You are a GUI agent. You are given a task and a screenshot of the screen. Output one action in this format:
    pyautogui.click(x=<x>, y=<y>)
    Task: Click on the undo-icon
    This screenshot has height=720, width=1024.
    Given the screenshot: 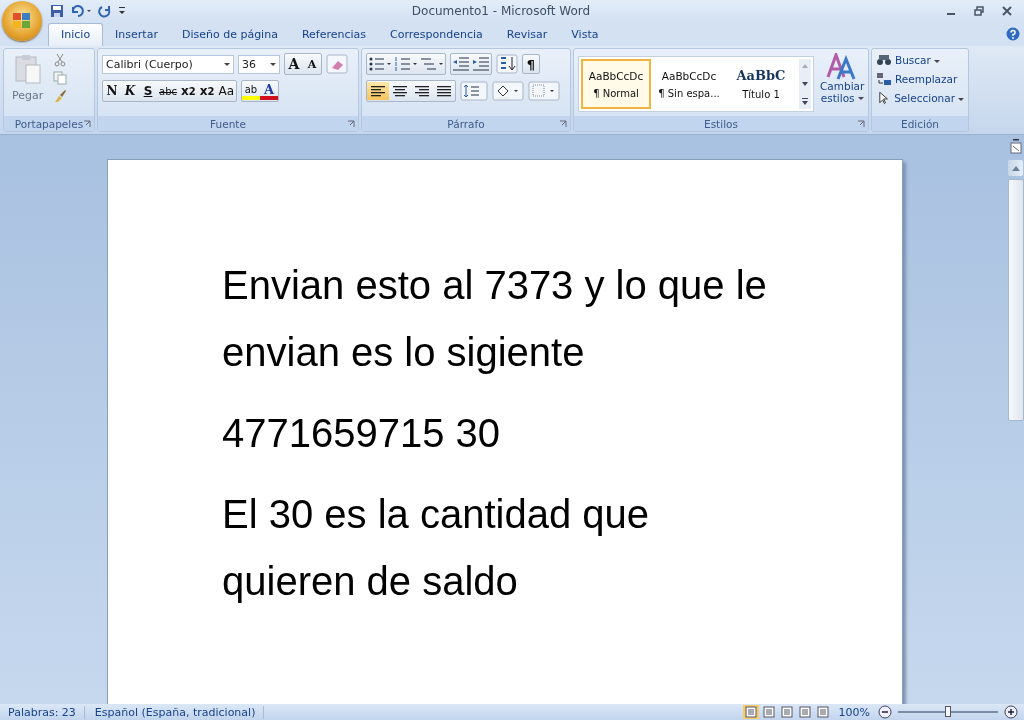 What is the action you would take?
    pyautogui.click(x=81, y=11)
    